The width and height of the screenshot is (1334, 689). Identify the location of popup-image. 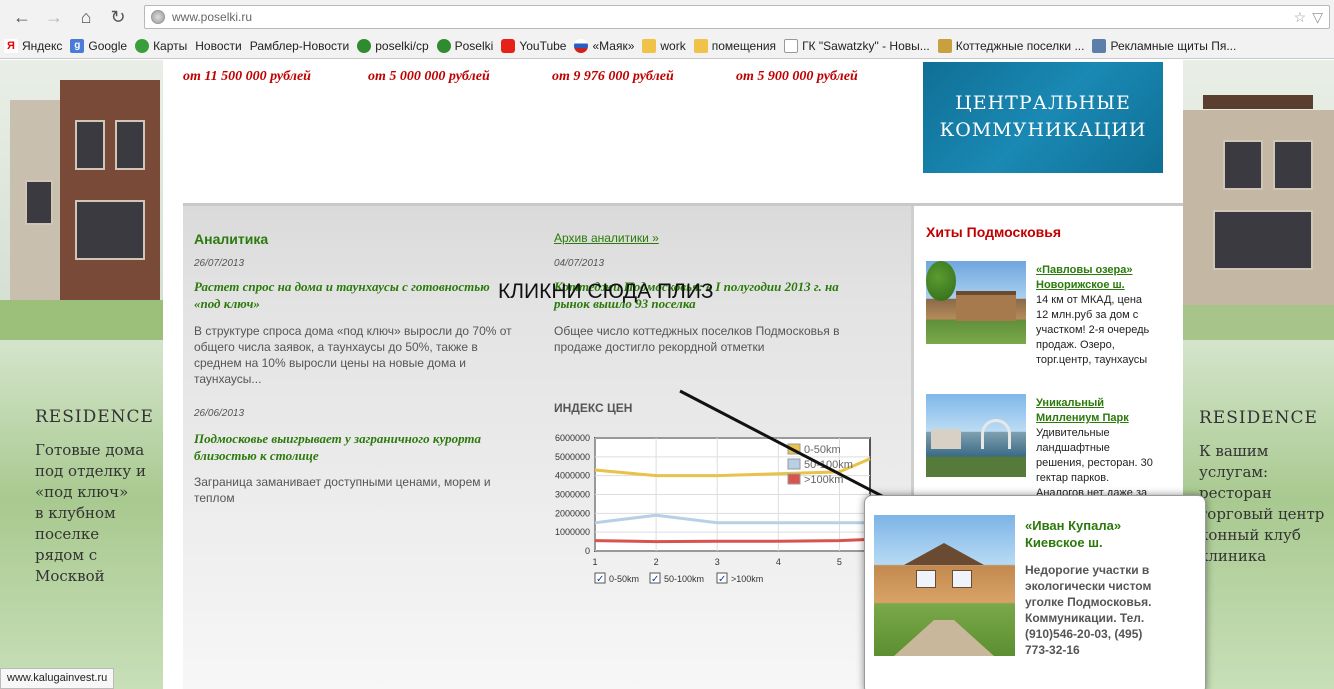
(944, 585).